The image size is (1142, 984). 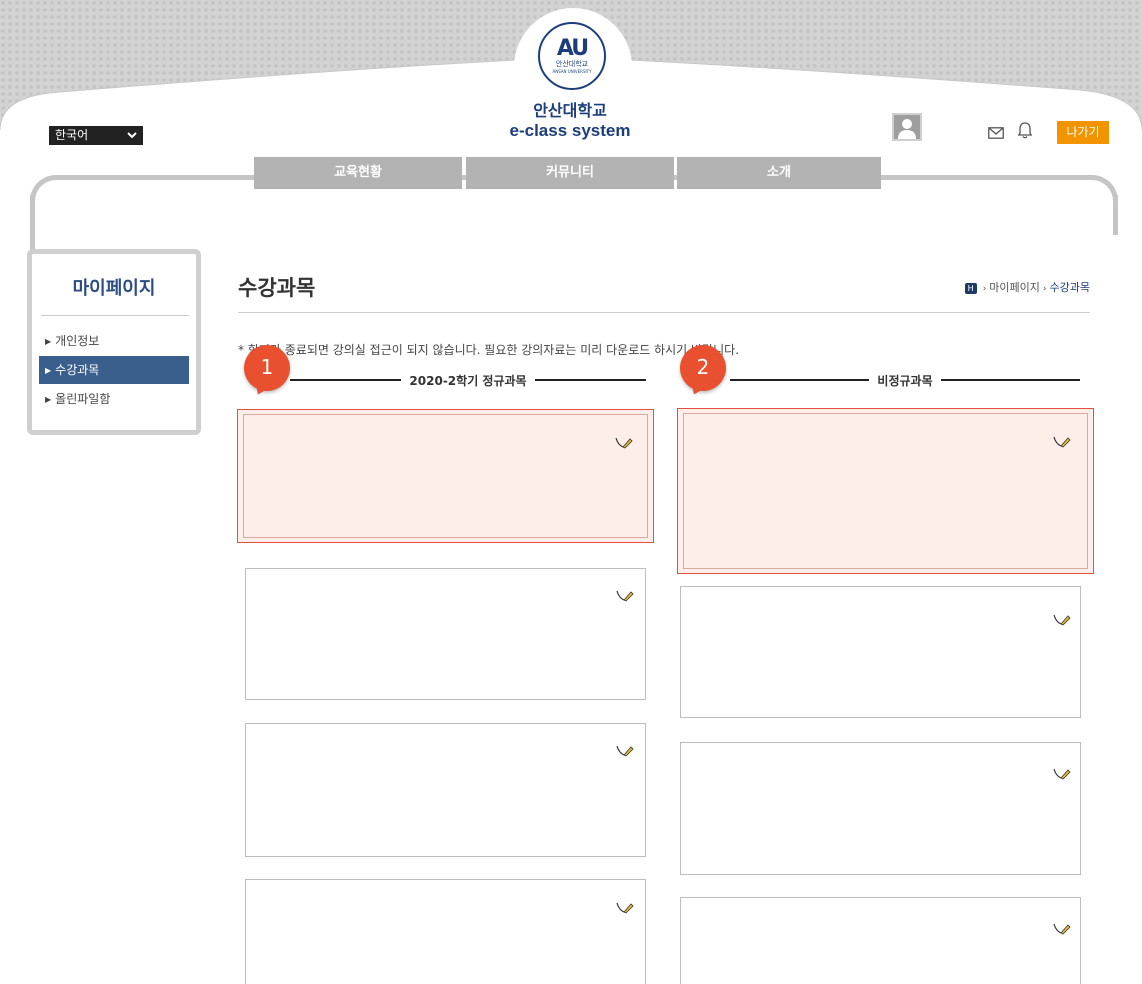 What do you see at coordinates (32, 225) in the screenshot?
I see `nav-frame-left` at bounding box center [32, 225].